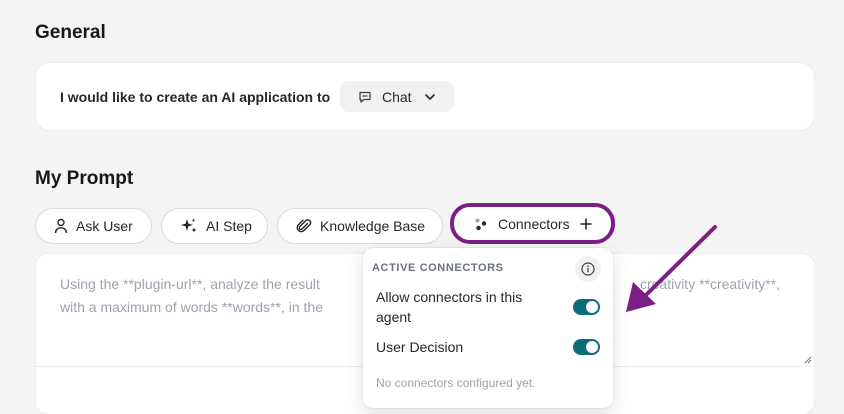 This screenshot has width=844, height=414. I want to click on knowledge-base-label: Knowledge Base, so click(373, 226).